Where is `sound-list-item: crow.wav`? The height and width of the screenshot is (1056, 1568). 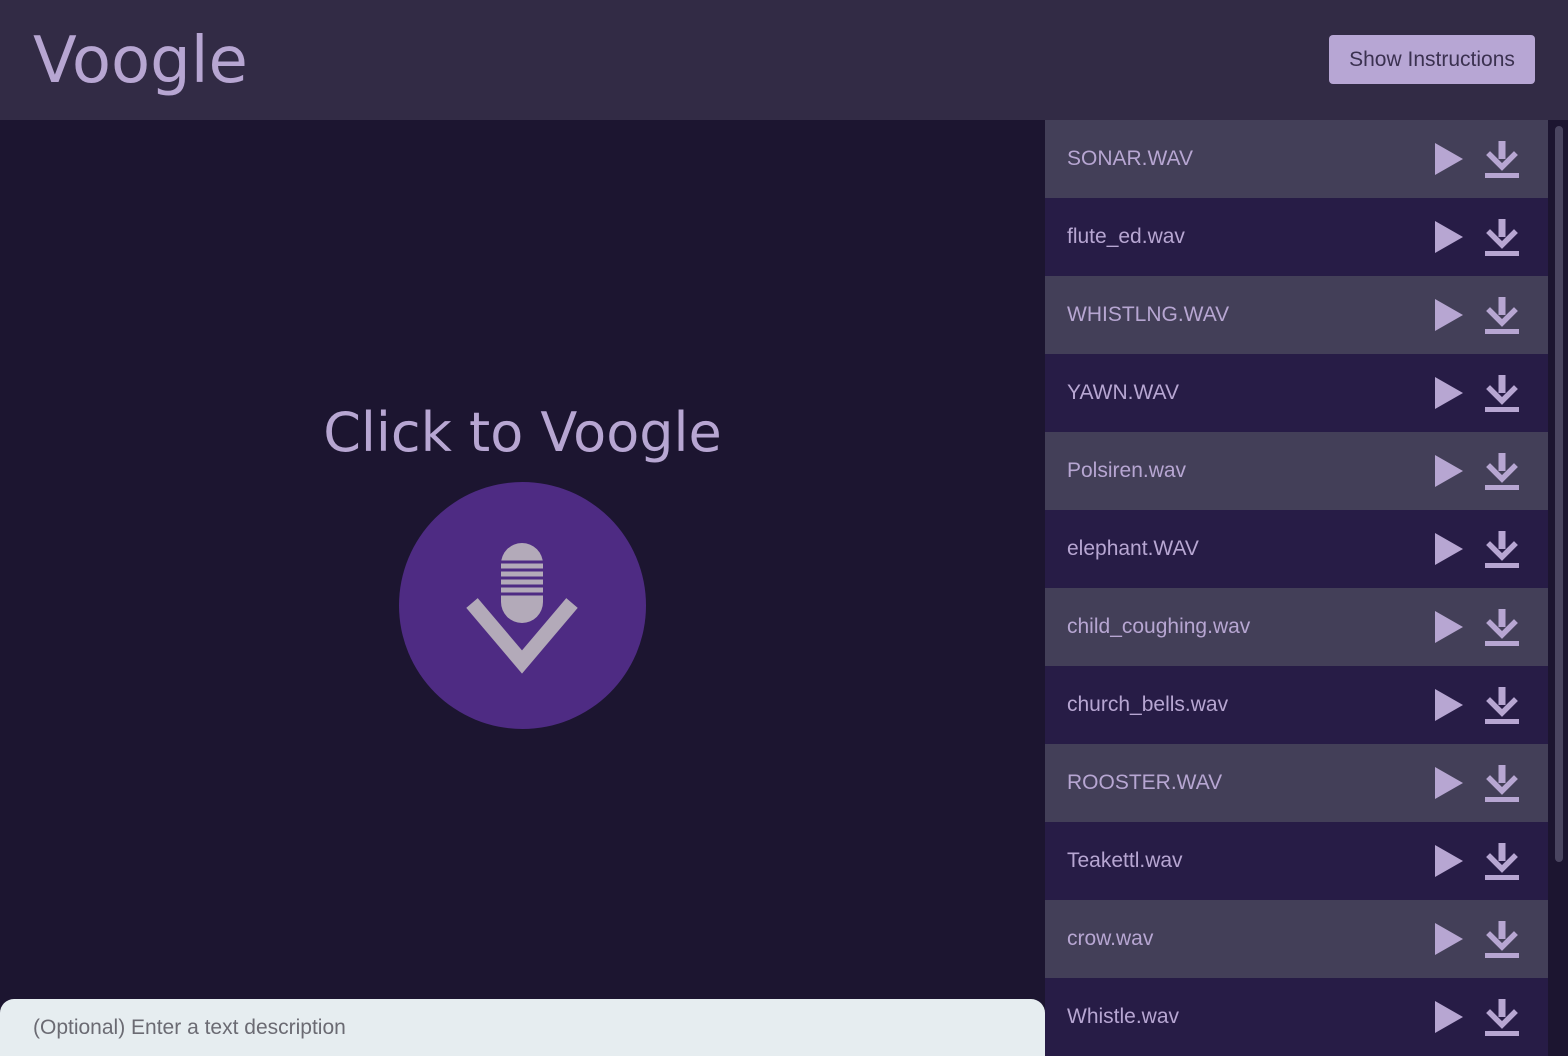 sound-list-item: crow.wav is located at coordinates (1296, 939).